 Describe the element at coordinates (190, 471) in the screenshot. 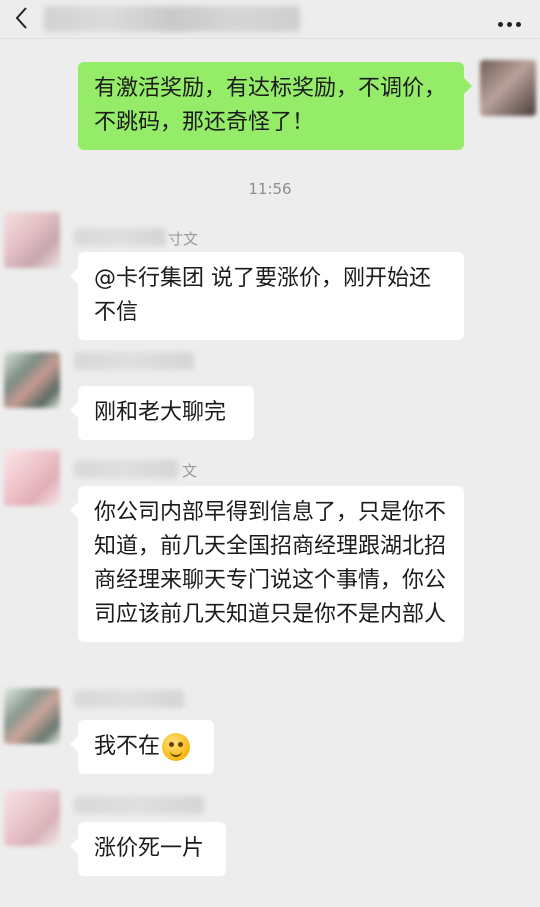

I see `sender-name-fragment: 文` at that location.